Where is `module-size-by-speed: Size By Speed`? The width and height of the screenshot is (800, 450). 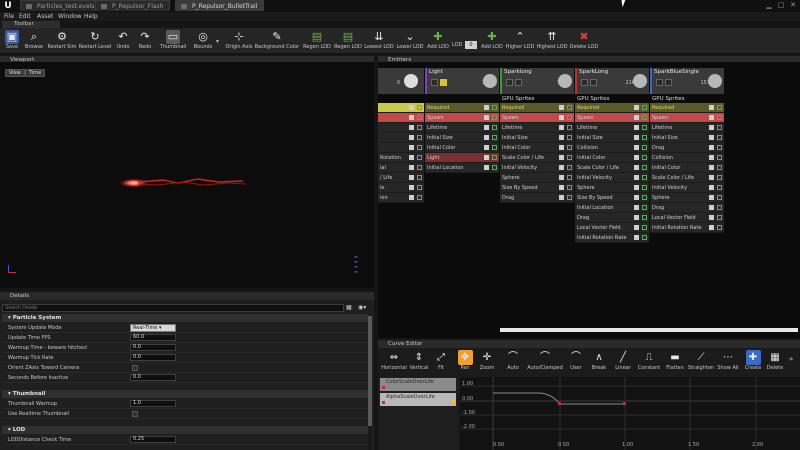
module-size-by-speed: Size By Speed is located at coordinates (537, 188).